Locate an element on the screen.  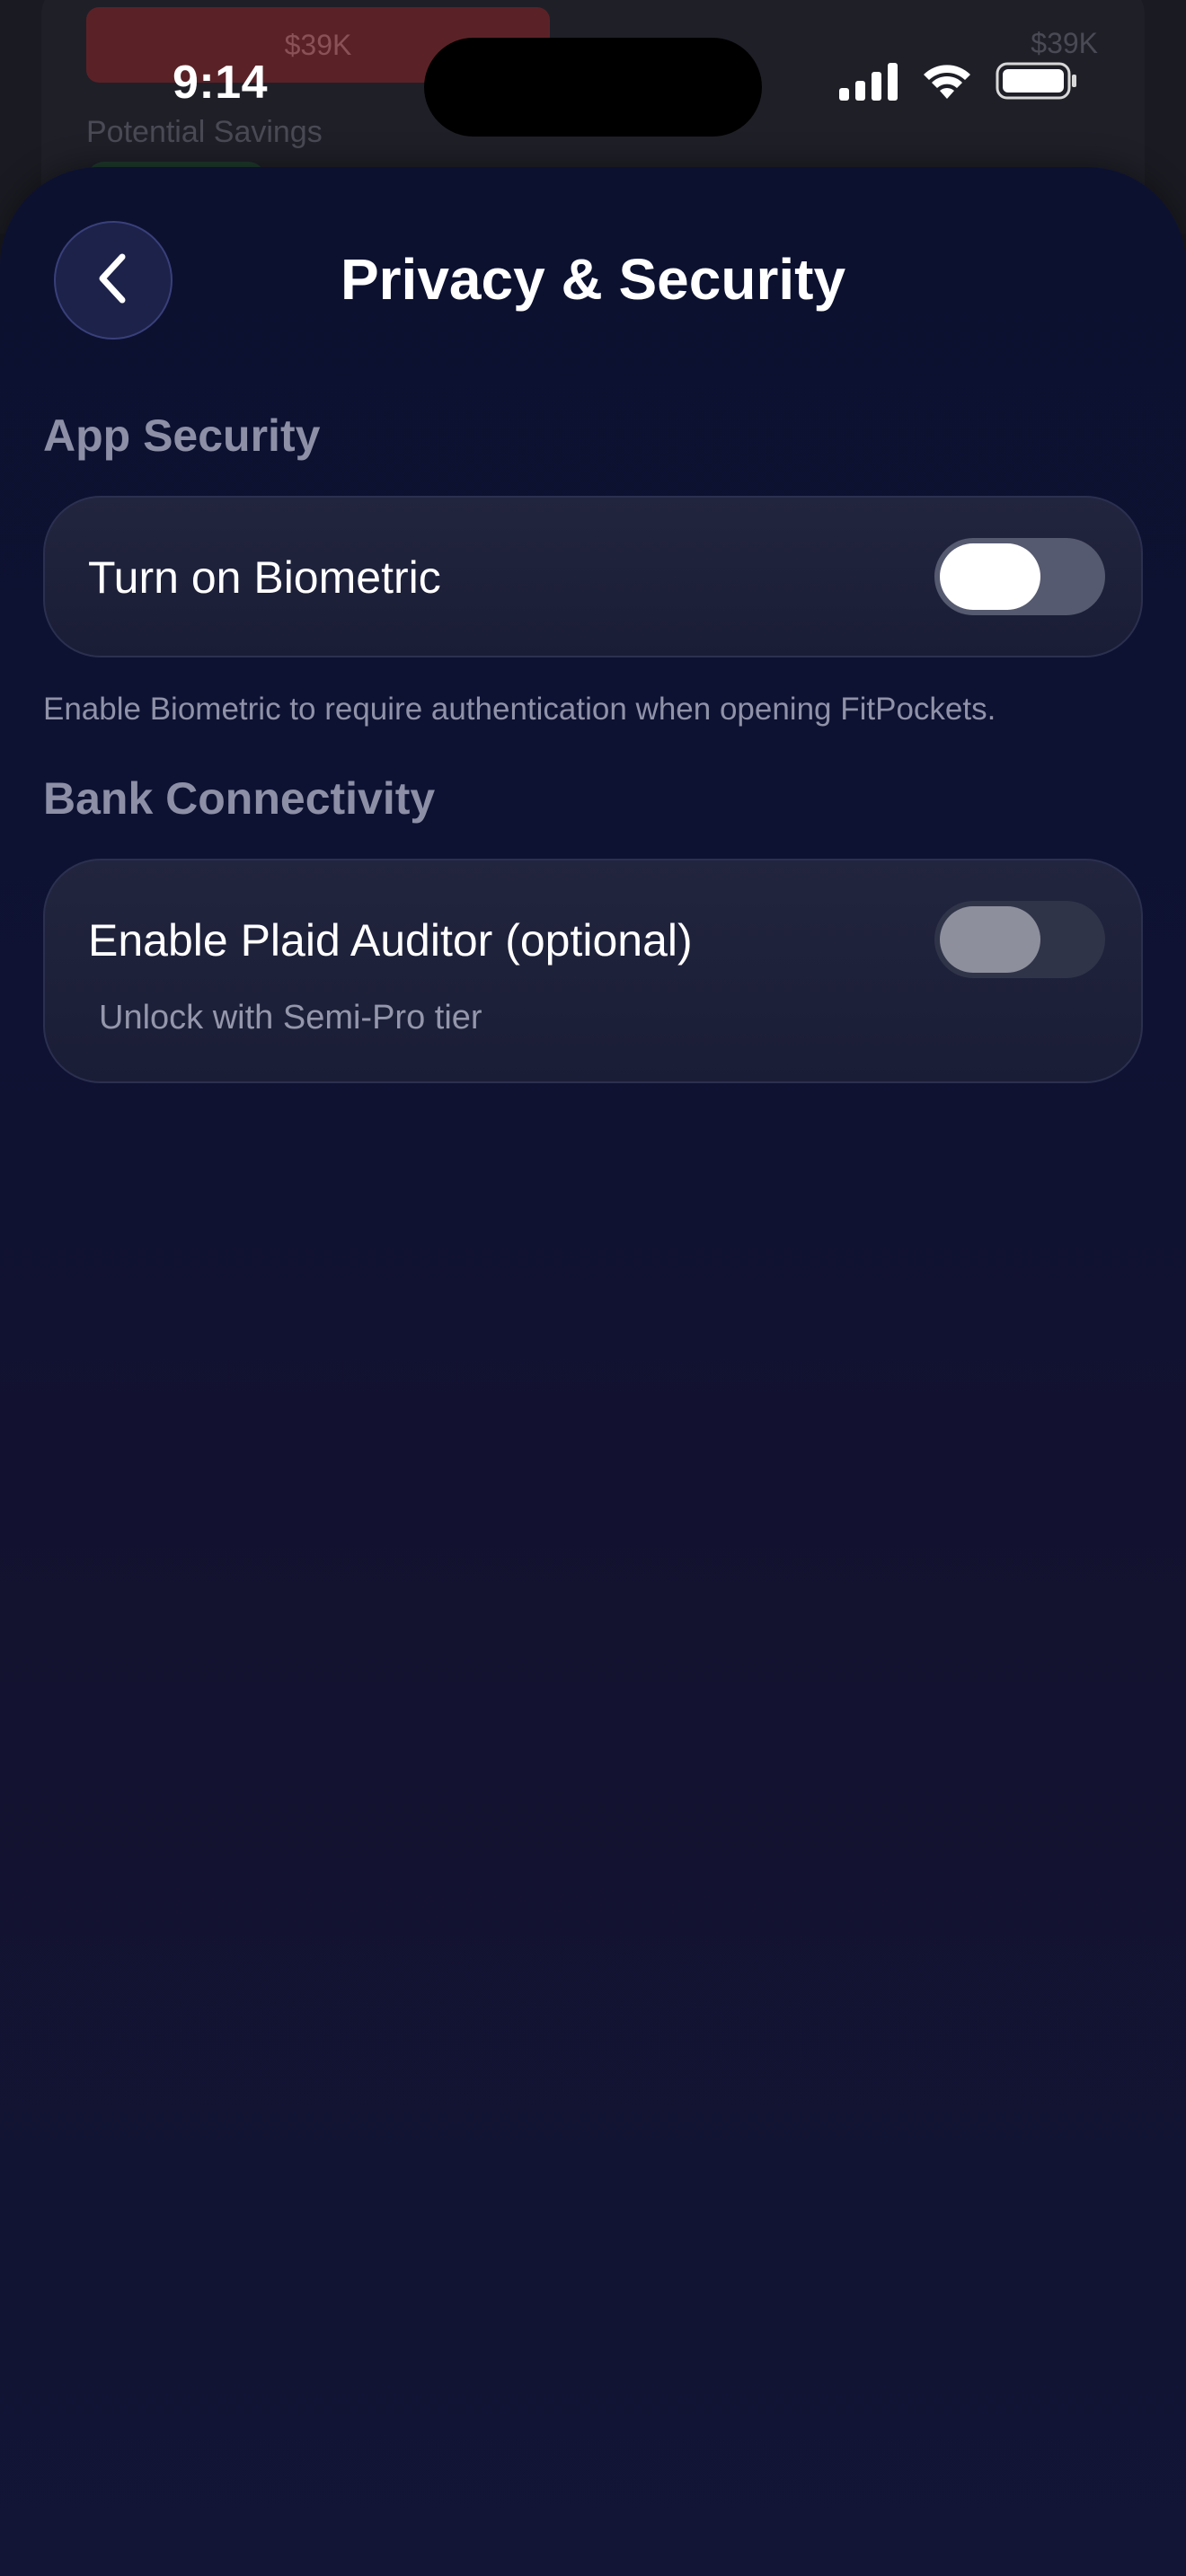
background-label: Potential Savings is located at coordinates (204, 132).